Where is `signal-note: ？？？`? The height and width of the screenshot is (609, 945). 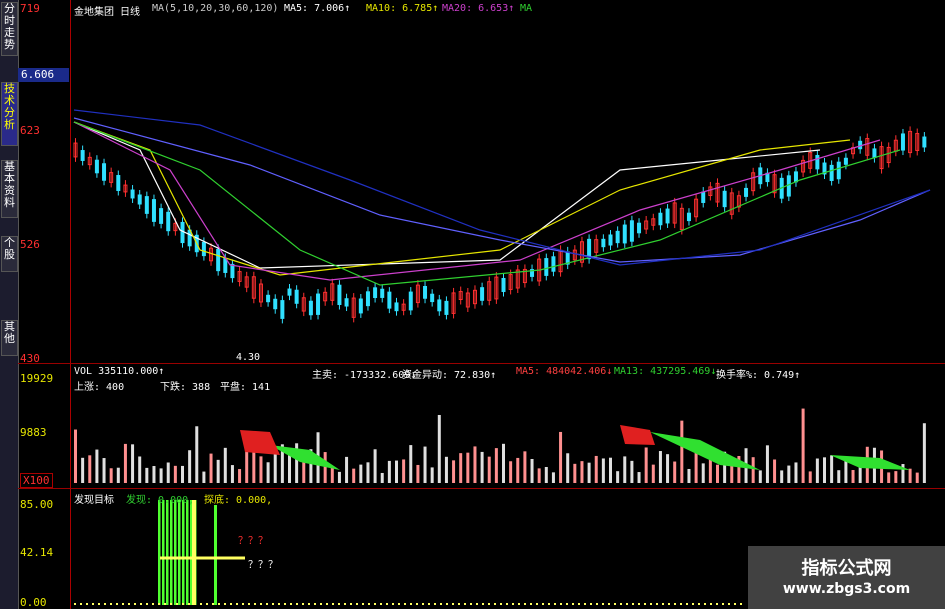 signal-note: ？？？ is located at coordinates (263, 565).